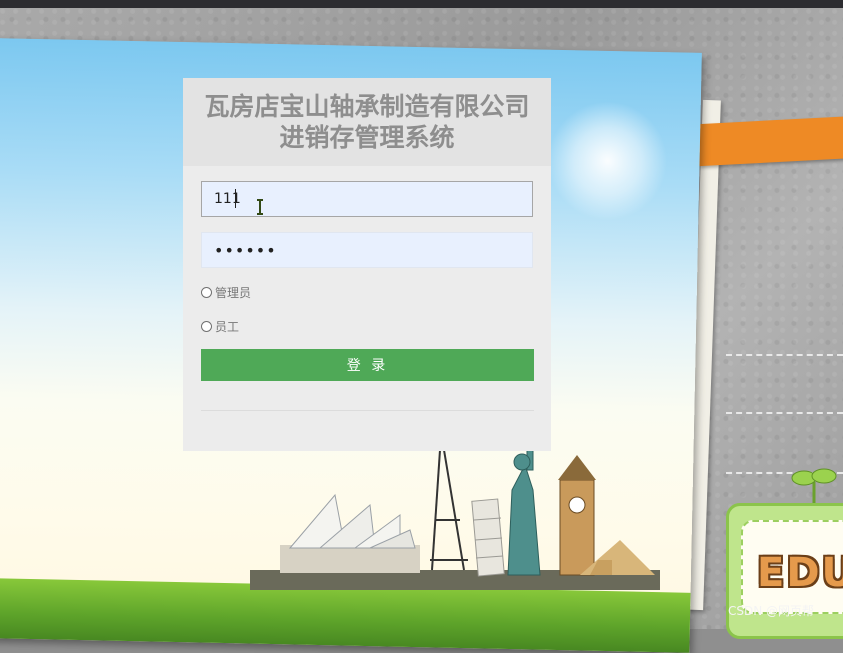 The image size is (843, 653). What do you see at coordinates (814, 486) in the screenshot?
I see `sprout-icon` at bounding box center [814, 486].